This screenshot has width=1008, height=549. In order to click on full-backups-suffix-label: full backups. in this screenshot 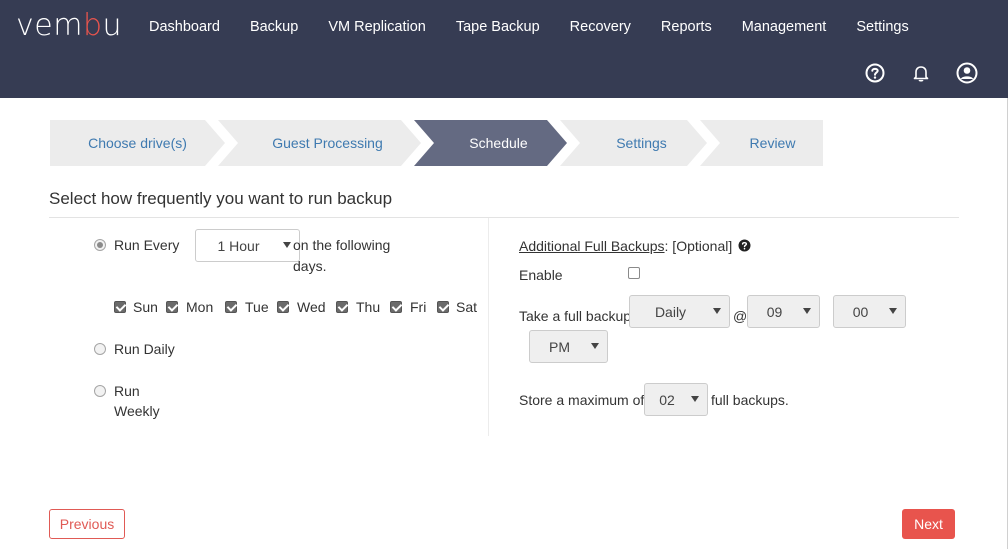, I will do `click(750, 400)`.